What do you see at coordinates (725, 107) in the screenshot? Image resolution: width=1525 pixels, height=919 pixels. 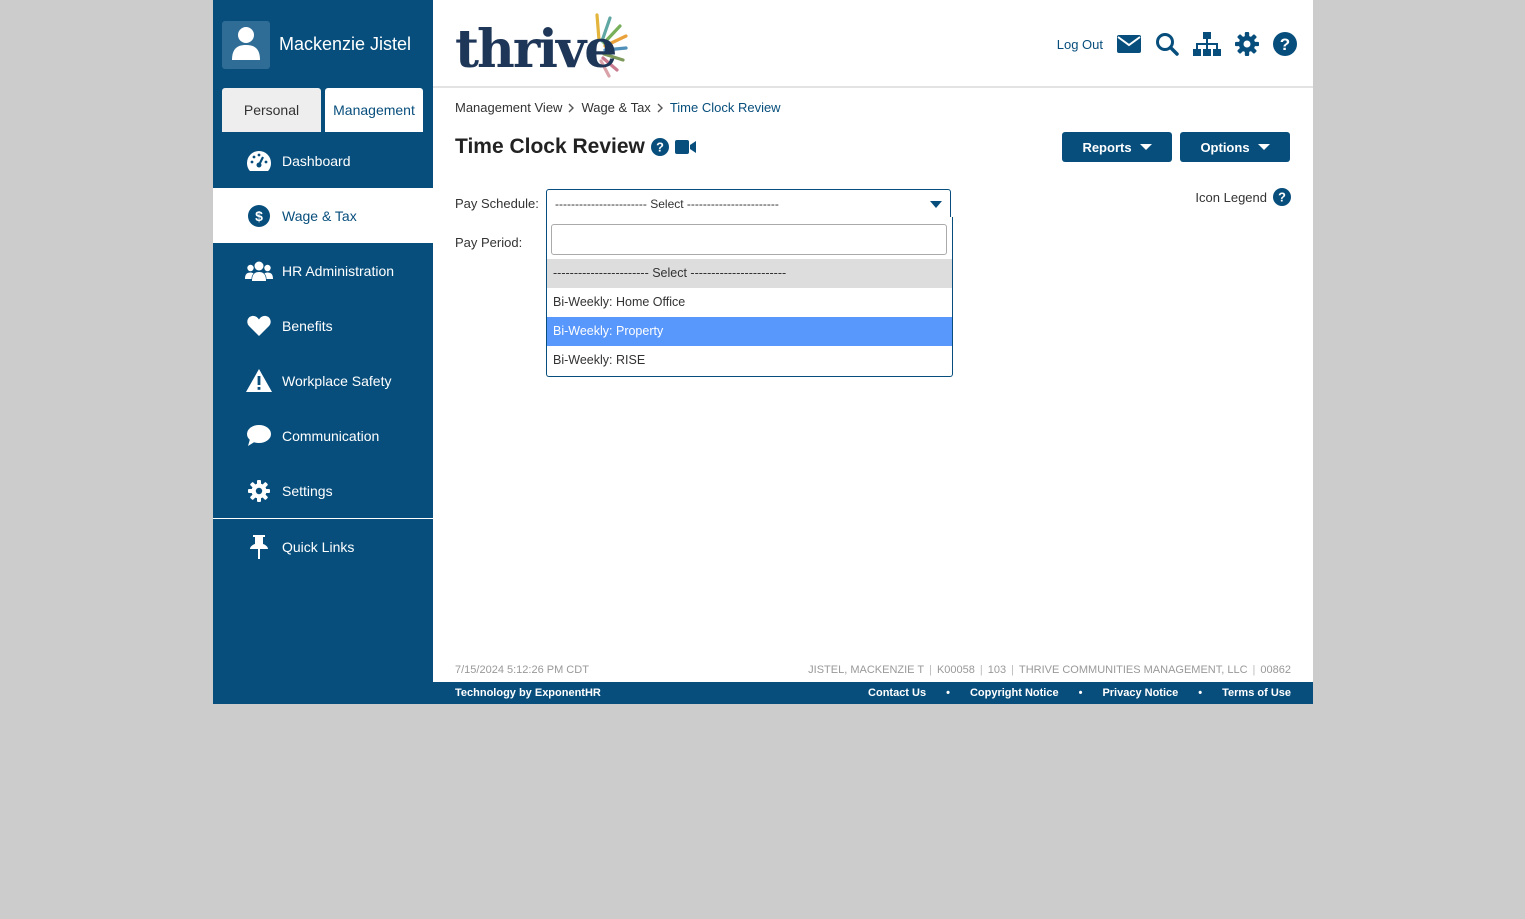 I see `breadcrumb-current: Time Clock Review` at bounding box center [725, 107].